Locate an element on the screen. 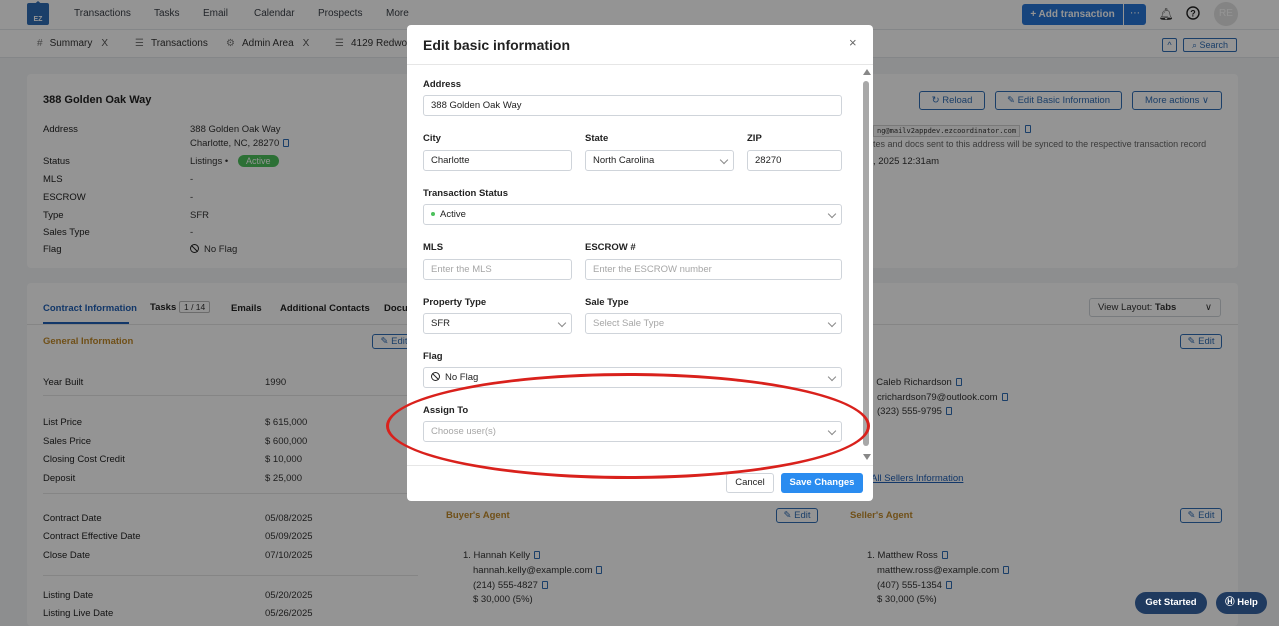 This screenshot has width=1279, height=626. flag-label: Flag is located at coordinates (433, 356).